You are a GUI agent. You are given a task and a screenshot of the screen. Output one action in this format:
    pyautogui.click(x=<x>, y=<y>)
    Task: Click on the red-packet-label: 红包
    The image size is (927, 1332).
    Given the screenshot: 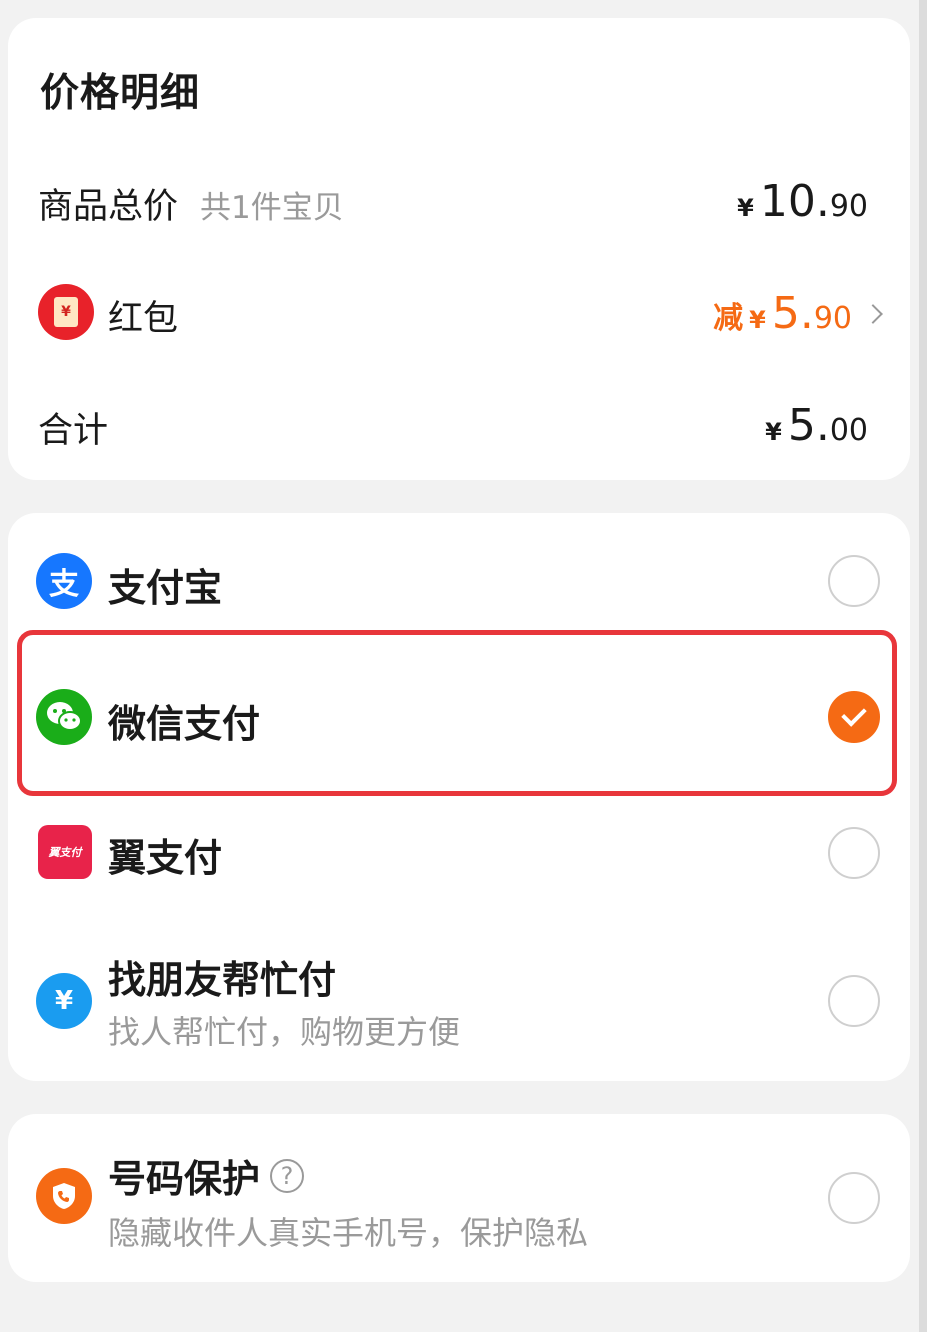 What is the action you would take?
    pyautogui.click(x=143, y=319)
    